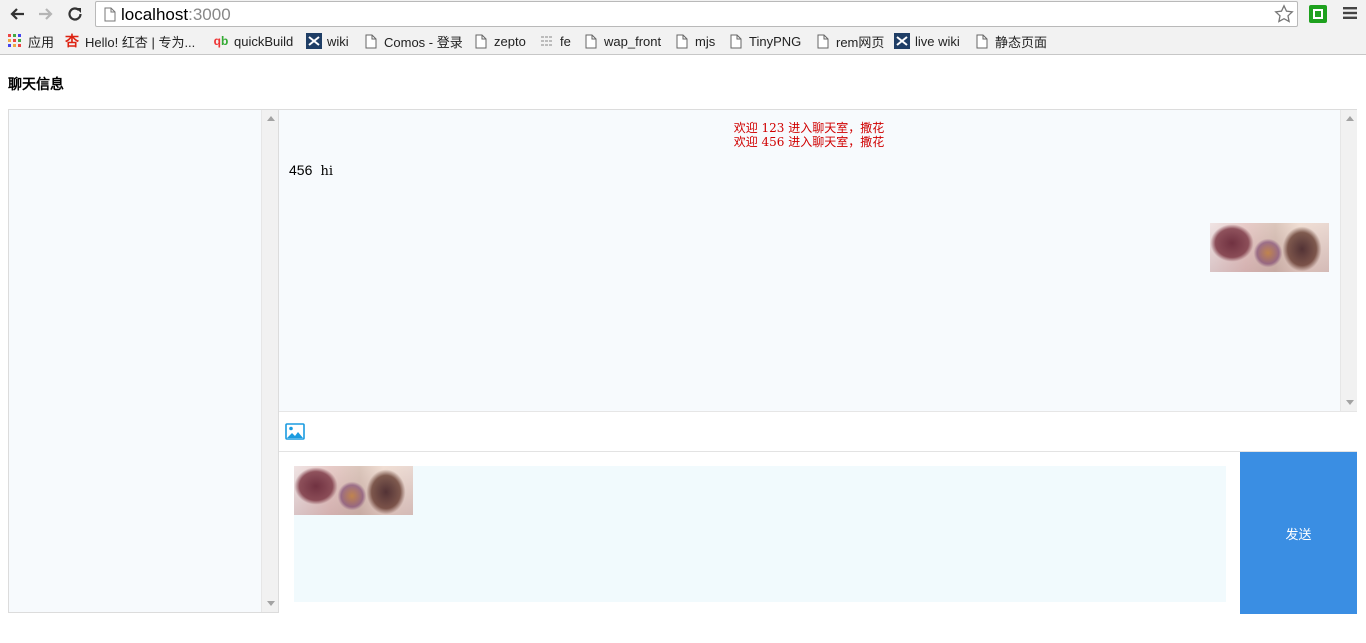 This screenshot has height=643, width=1366. What do you see at coordinates (1284, 14) in the screenshot?
I see `star-icon` at bounding box center [1284, 14].